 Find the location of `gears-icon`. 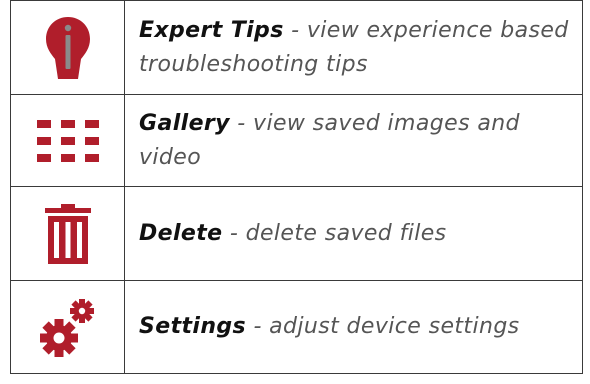

gears-icon is located at coordinates (67, 327).